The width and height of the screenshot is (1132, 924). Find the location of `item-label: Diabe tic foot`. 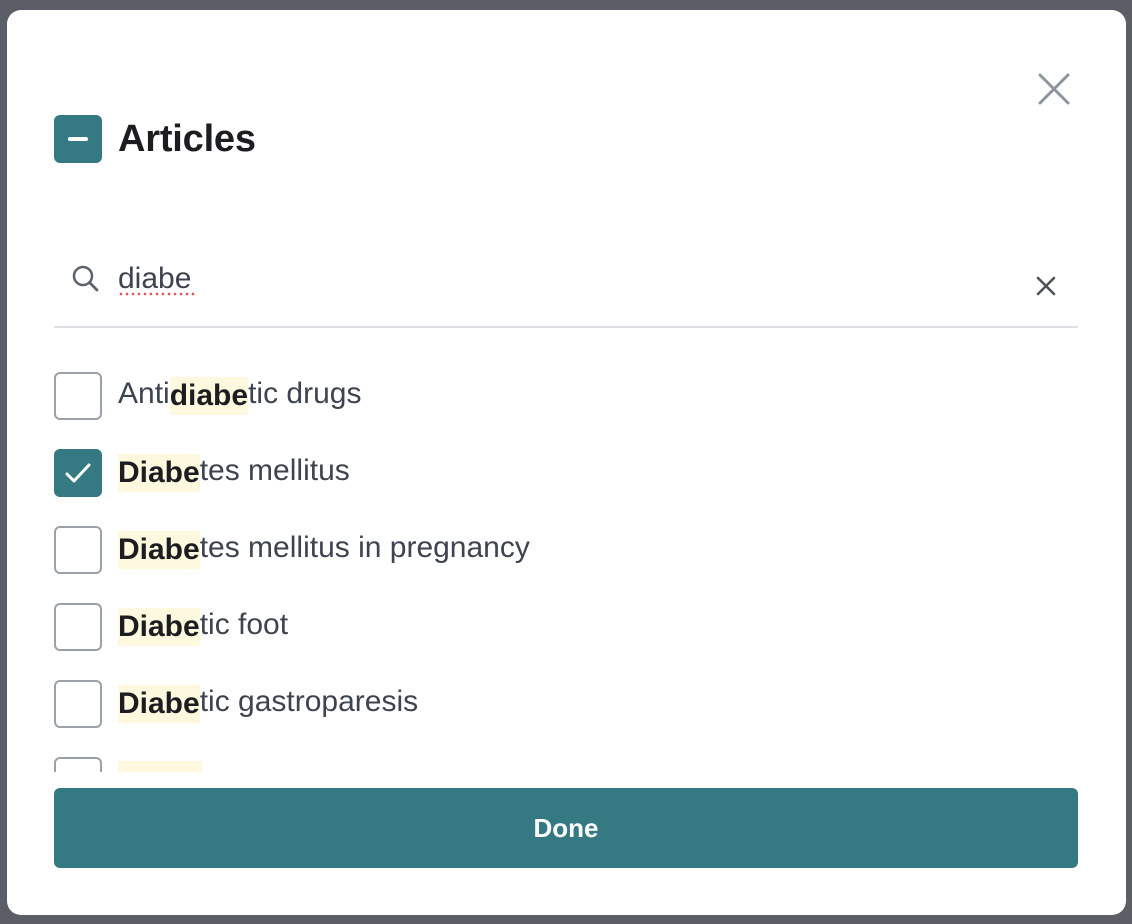

item-label: Diabe tic foot is located at coordinates (203, 627).